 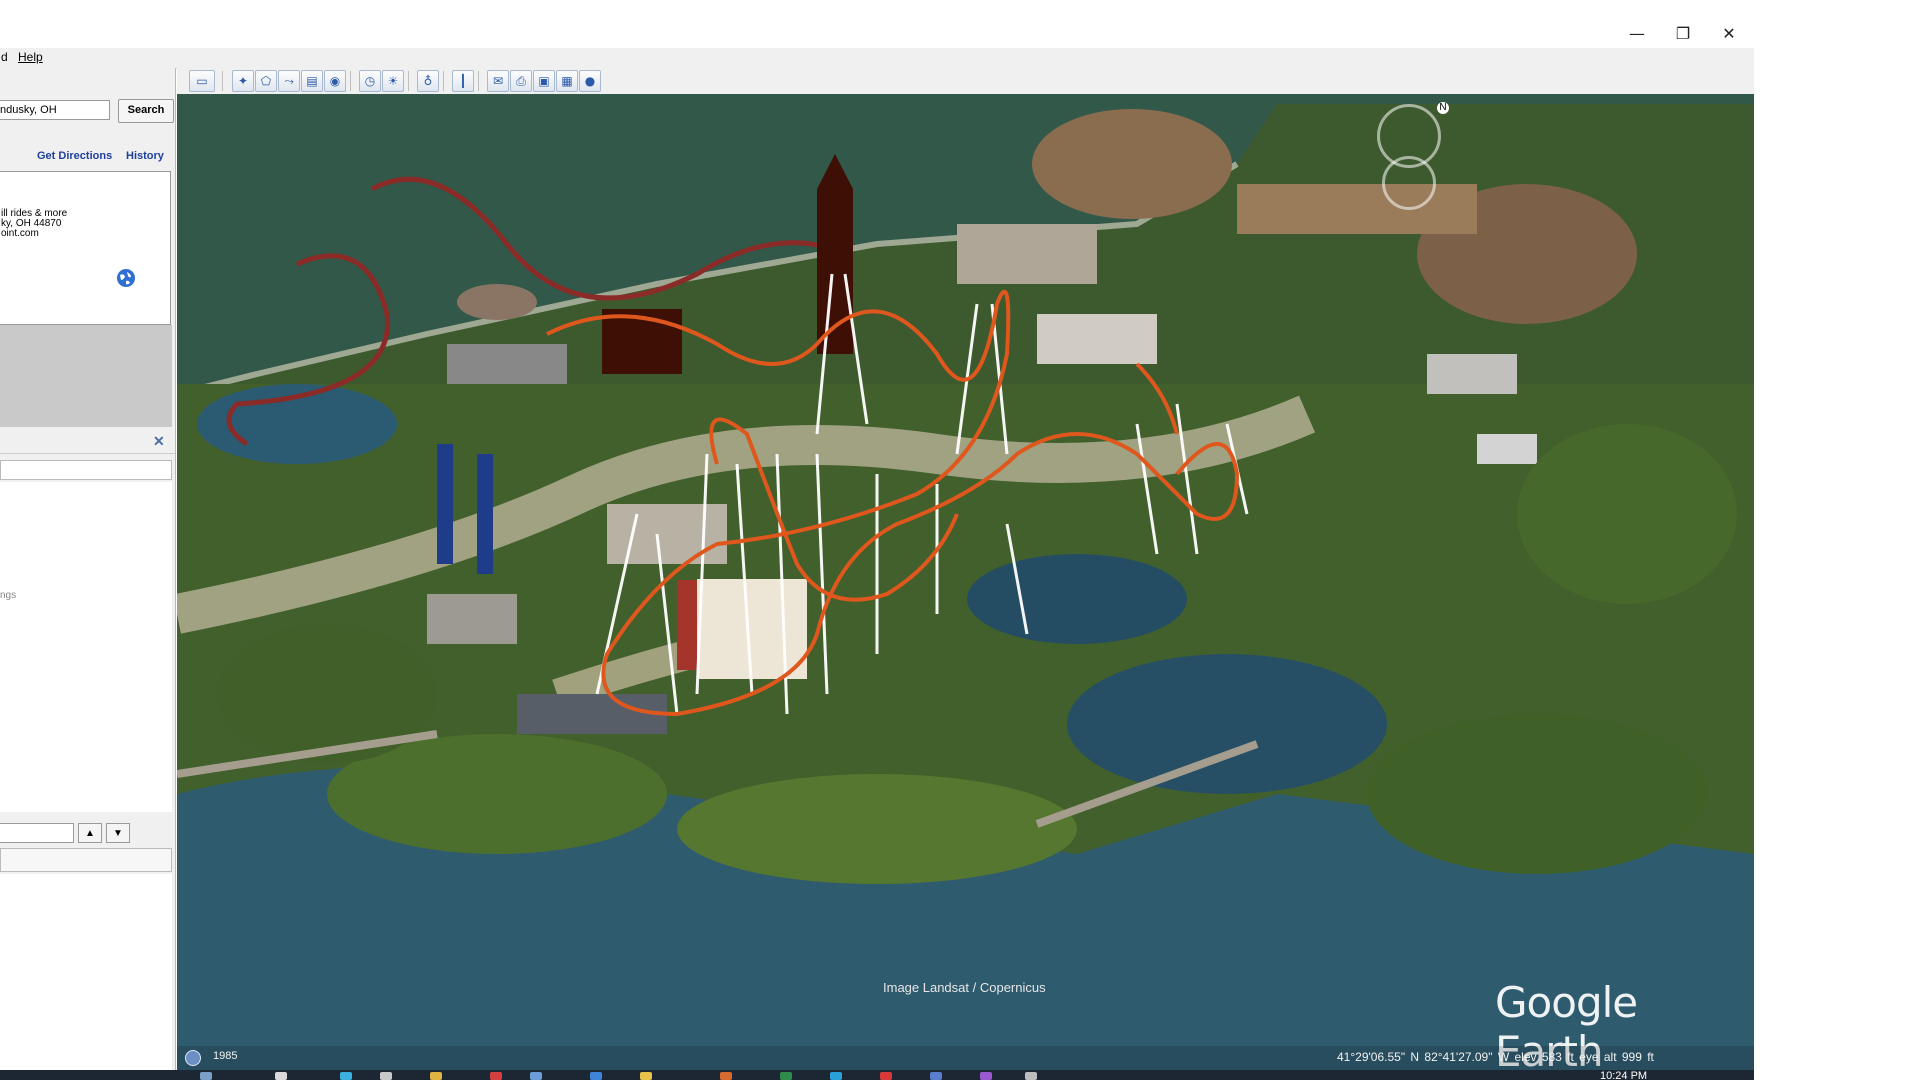 What do you see at coordinates (145, 156) in the screenshot?
I see `history-link: History` at bounding box center [145, 156].